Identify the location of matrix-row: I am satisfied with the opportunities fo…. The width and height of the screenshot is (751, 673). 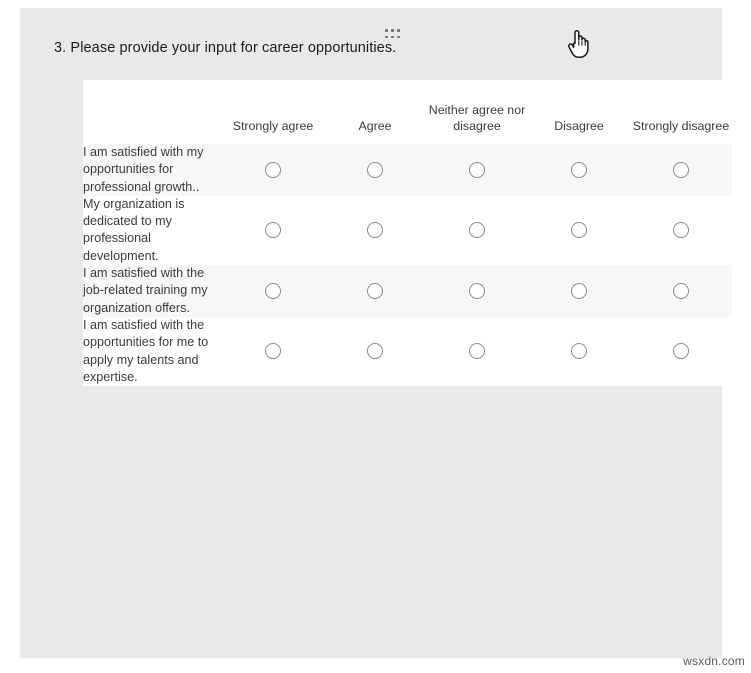
(407, 351).